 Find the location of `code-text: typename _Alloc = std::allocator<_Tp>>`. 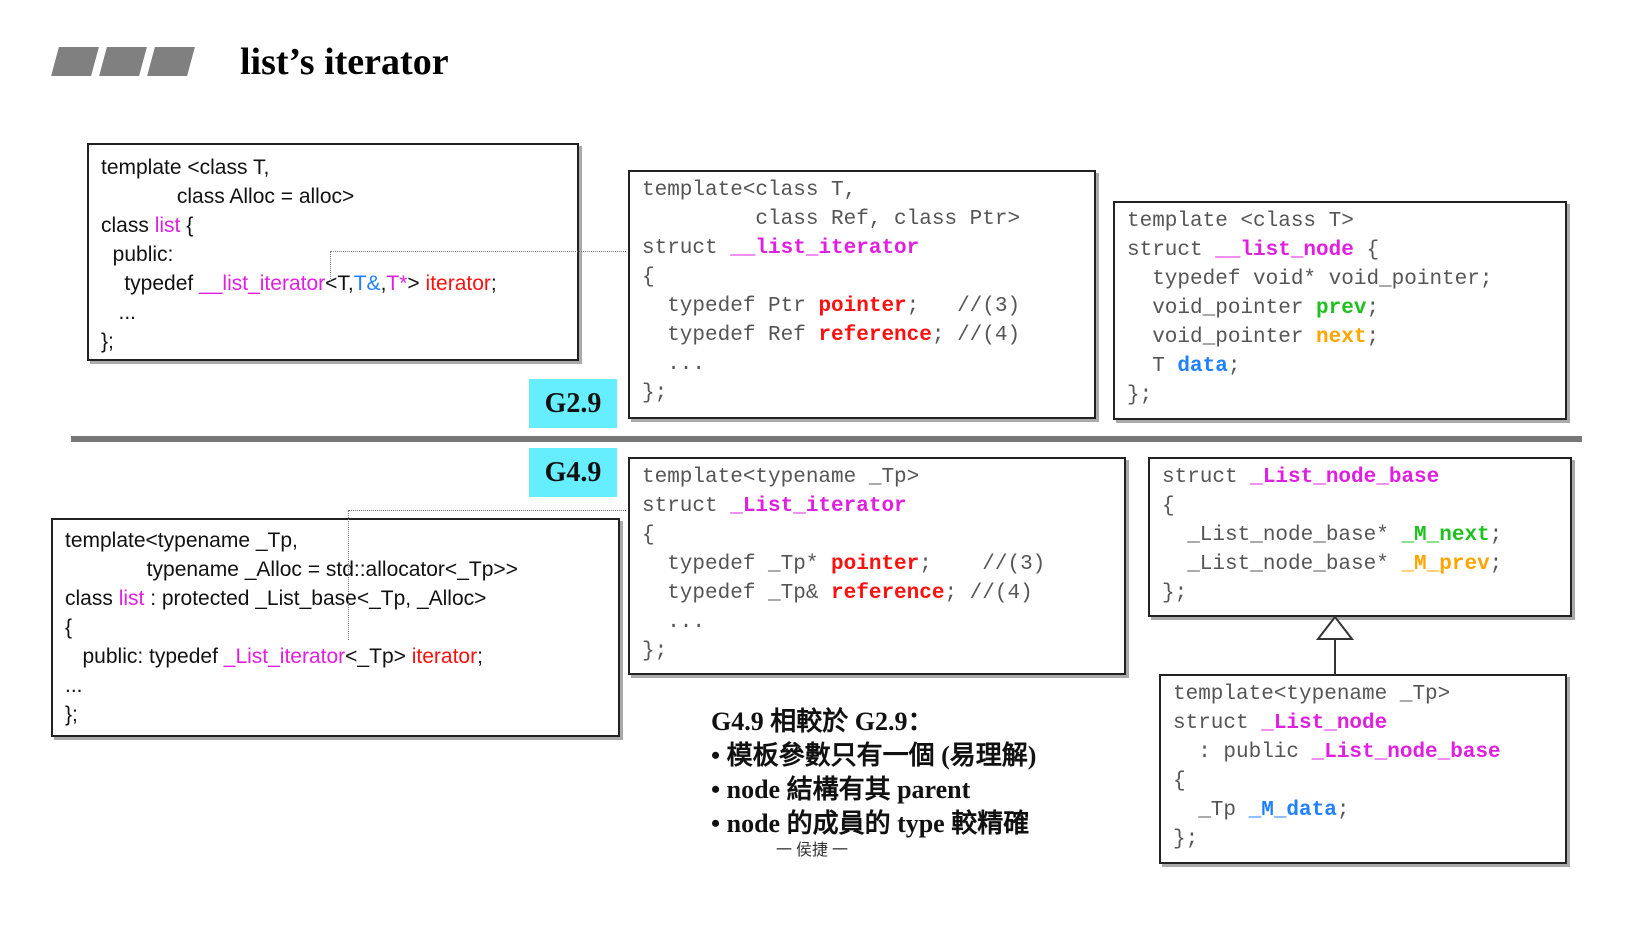

code-text: typename _Alloc = std::allocator<_Tp>> is located at coordinates (291, 569).